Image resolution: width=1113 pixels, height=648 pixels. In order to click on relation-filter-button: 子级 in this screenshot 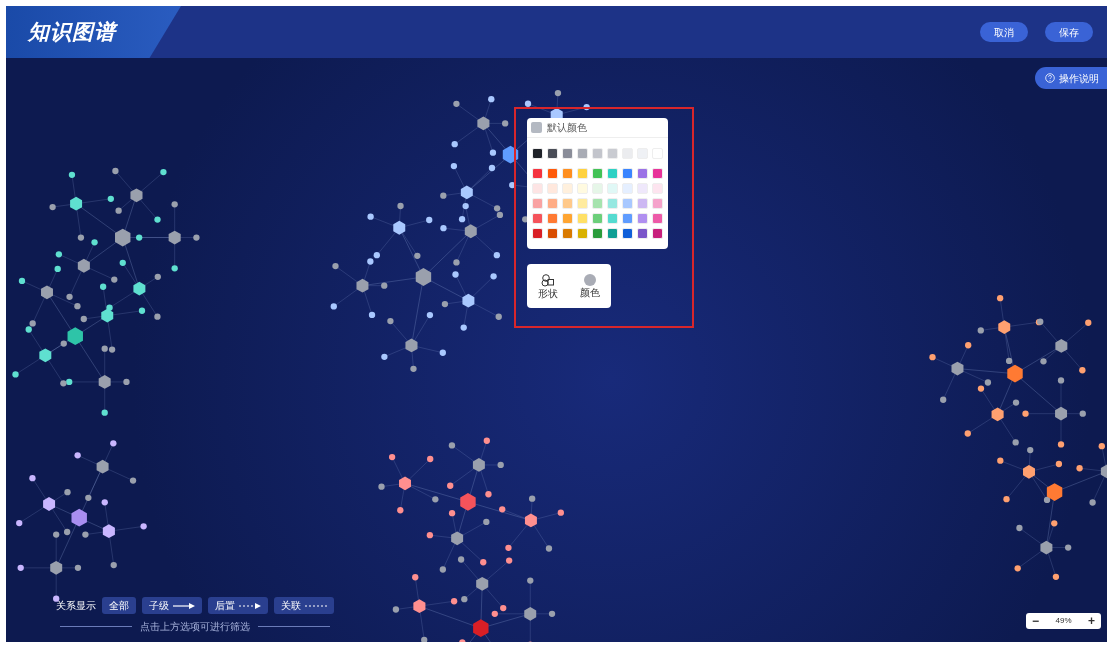, I will do `click(172, 605)`.